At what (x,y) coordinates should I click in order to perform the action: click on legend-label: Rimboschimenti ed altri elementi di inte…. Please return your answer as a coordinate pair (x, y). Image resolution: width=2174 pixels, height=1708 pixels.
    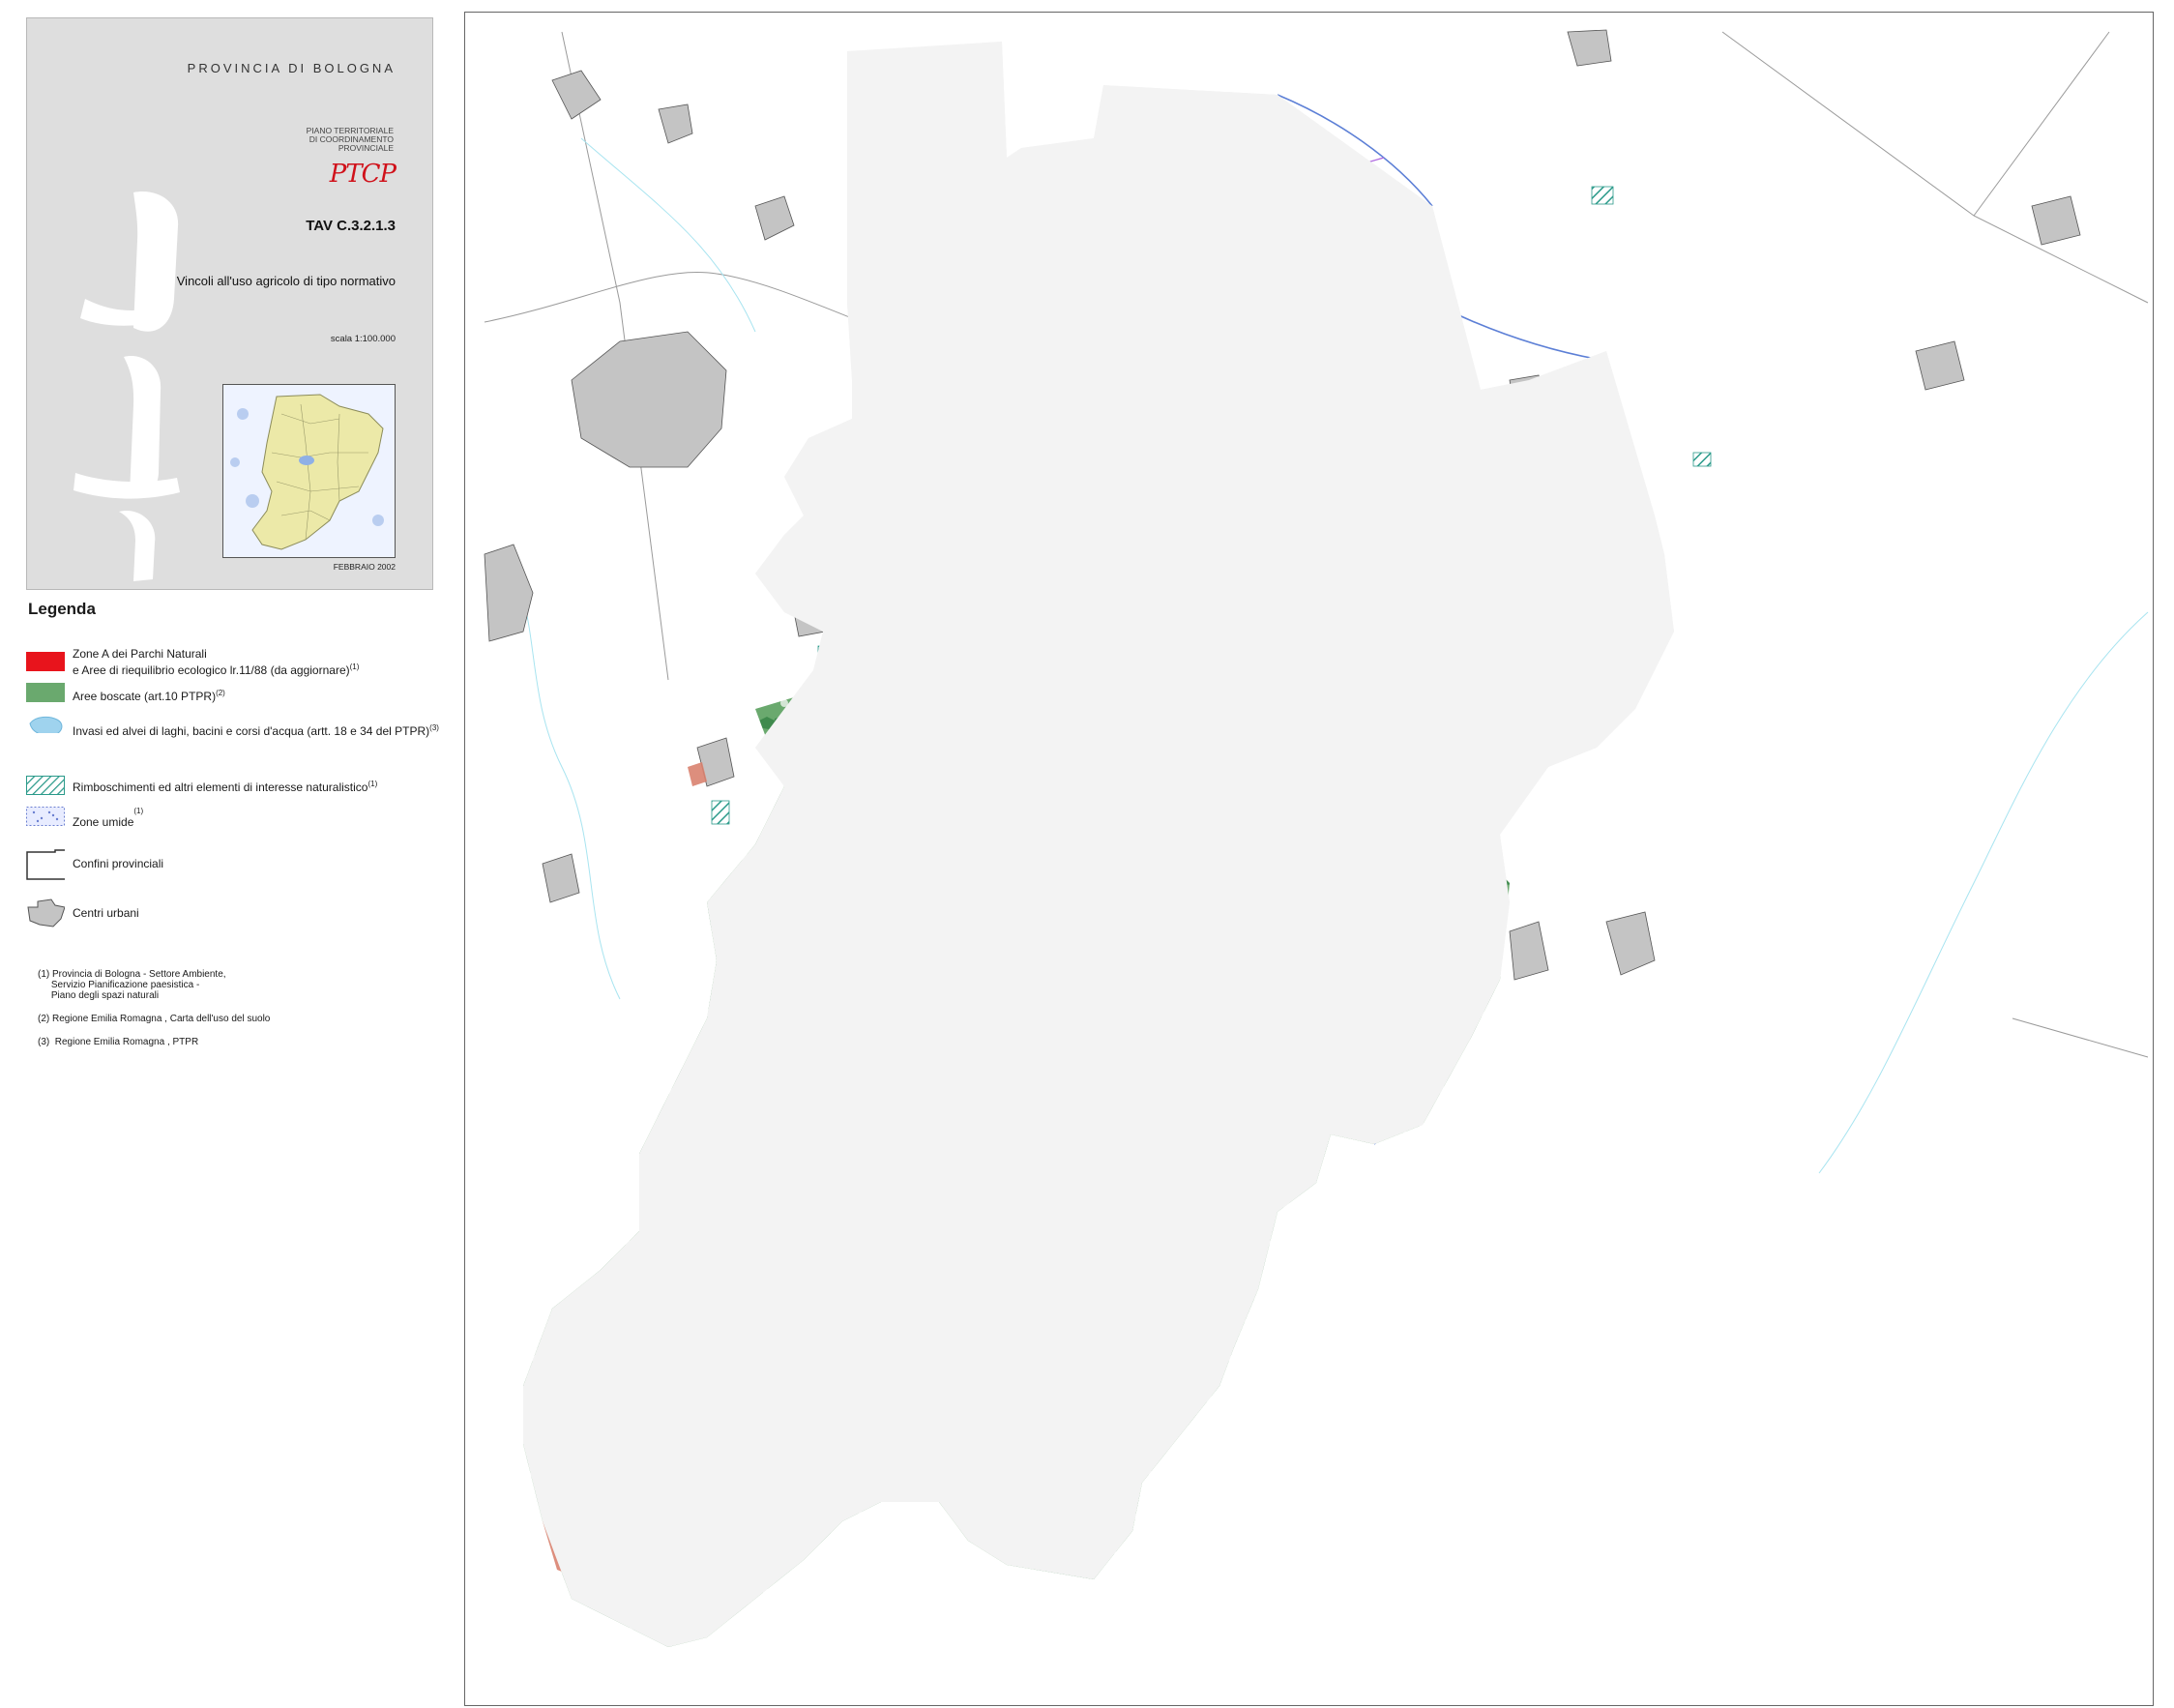
    Looking at the image, I should click on (220, 787).